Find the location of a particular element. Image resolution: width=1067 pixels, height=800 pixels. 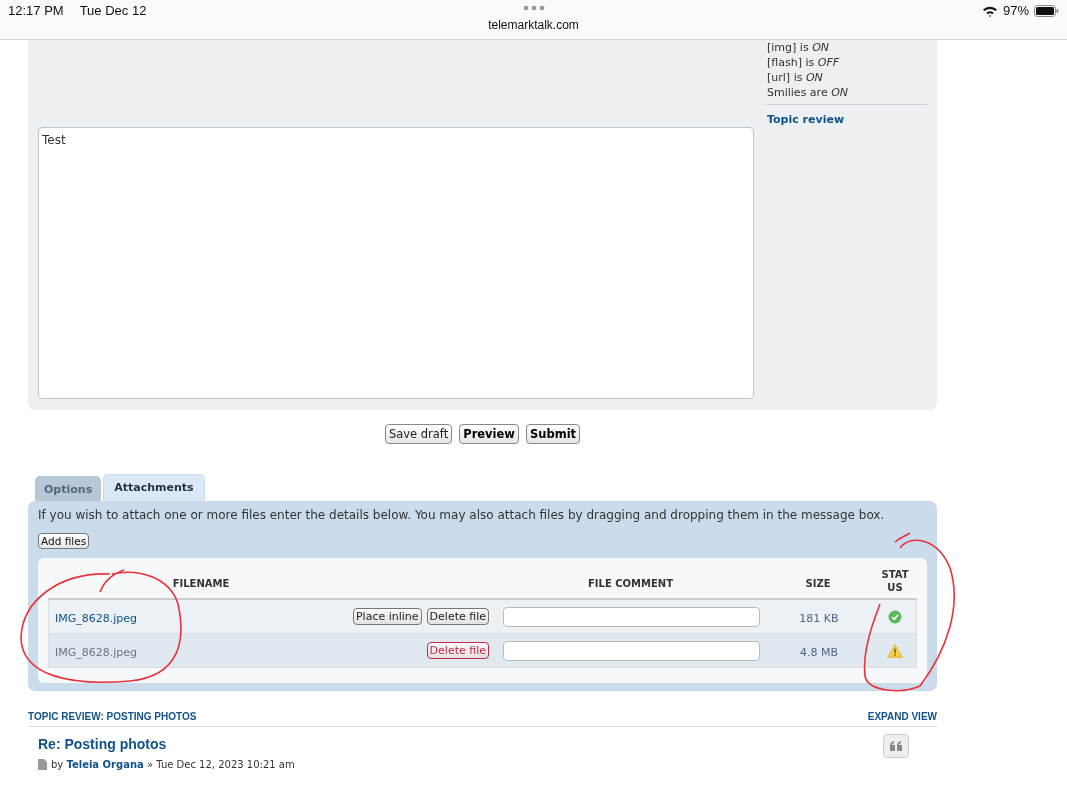

date-text: Tue Dec 12 is located at coordinates (113, 10).